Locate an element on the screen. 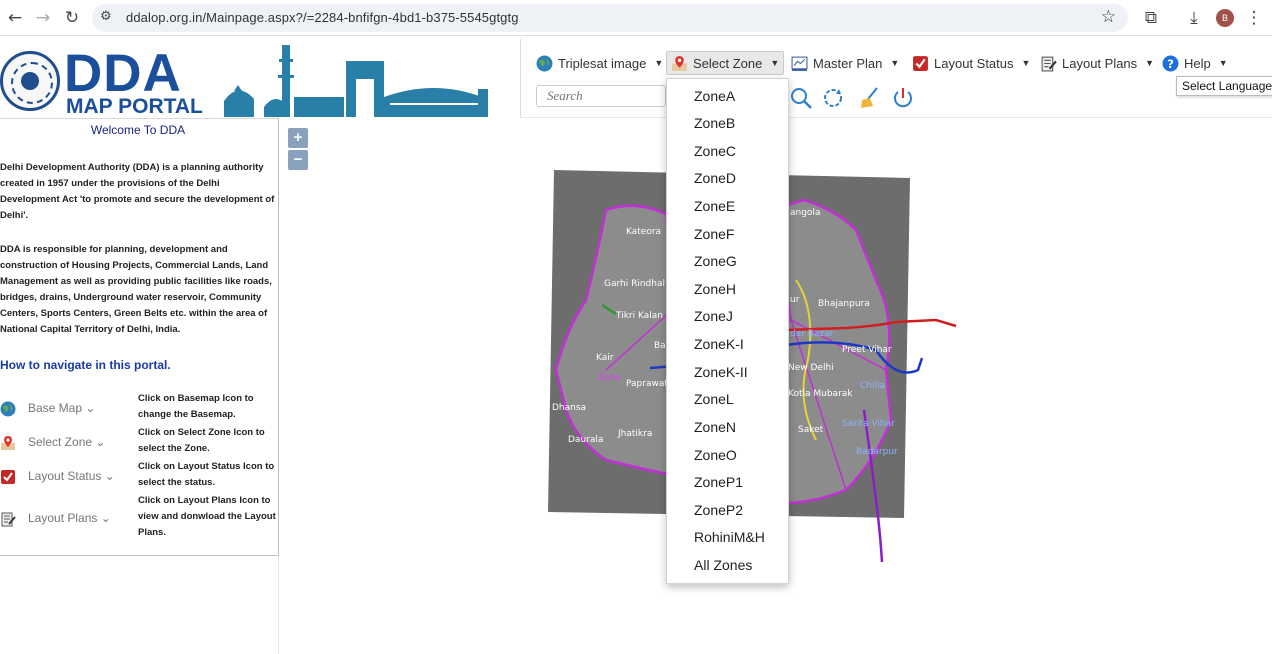 The height and width of the screenshot is (654, 1272). help-label-layout-plans: Layout Plans ⌄ is located at coordinates (69, 518).